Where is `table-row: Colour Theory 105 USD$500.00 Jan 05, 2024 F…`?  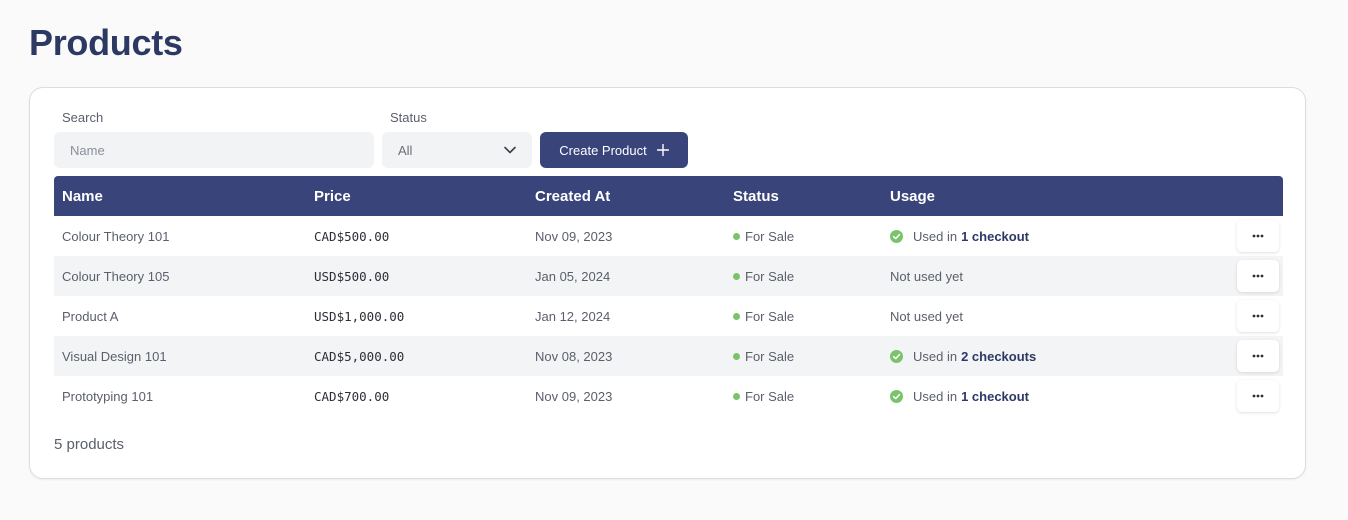 table-row: Colour Theory 105 USD$500.00 Jan 05, 2024 F… is located at coordinates (668, 276).